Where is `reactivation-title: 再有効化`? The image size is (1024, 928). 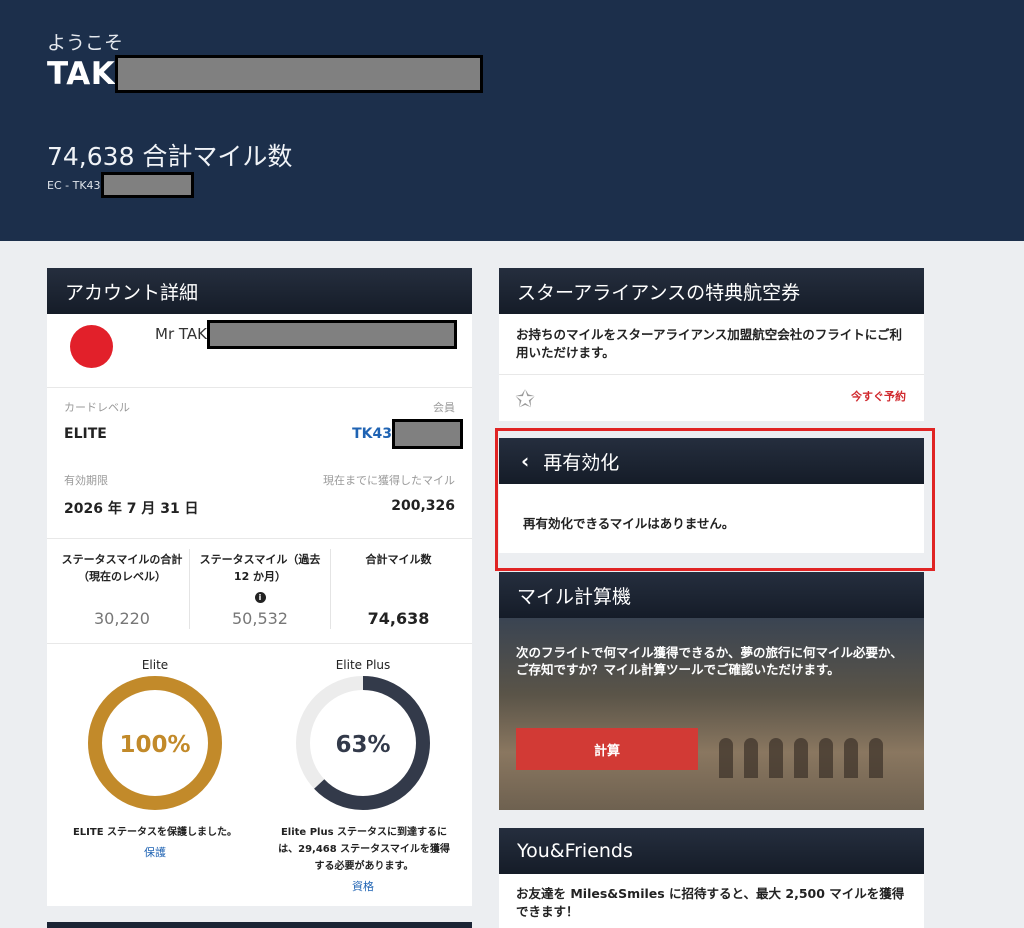
reactivation-title: 再有効化 is located at coordinates (581, 462).